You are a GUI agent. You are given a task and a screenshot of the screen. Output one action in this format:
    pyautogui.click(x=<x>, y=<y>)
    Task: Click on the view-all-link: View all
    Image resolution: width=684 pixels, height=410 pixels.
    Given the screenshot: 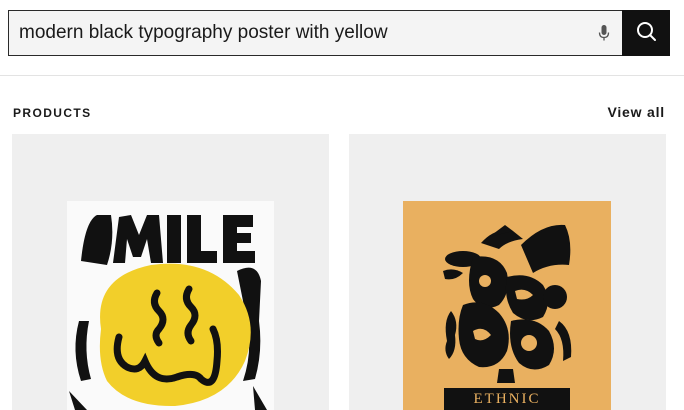 What is the action you would take?
    pyautogui.click(x=636, y=112)
    